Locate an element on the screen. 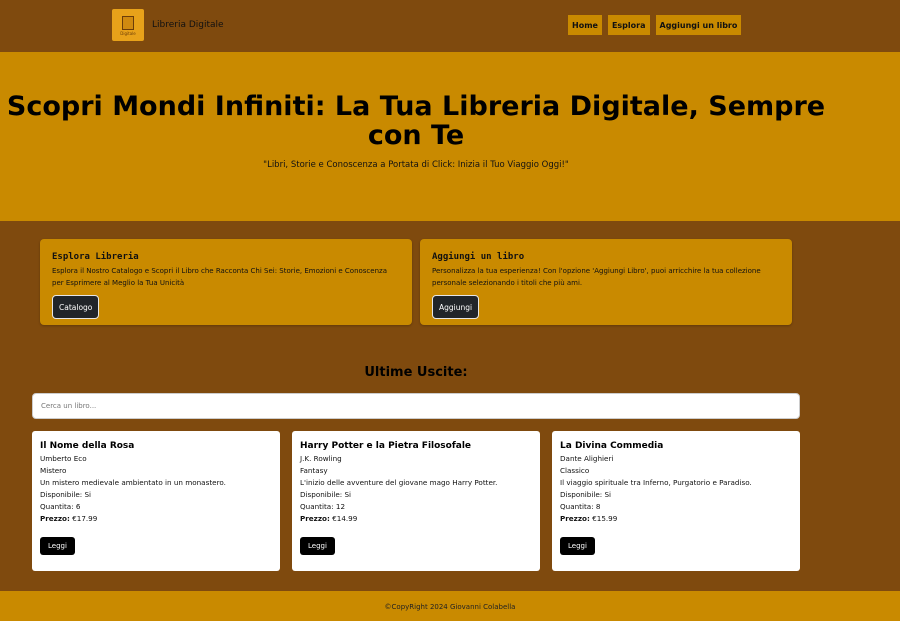 The image size is (900, 621). footer: ©CopyRight 2024 Giovanni Colabella is located at coordinates (450, 606).